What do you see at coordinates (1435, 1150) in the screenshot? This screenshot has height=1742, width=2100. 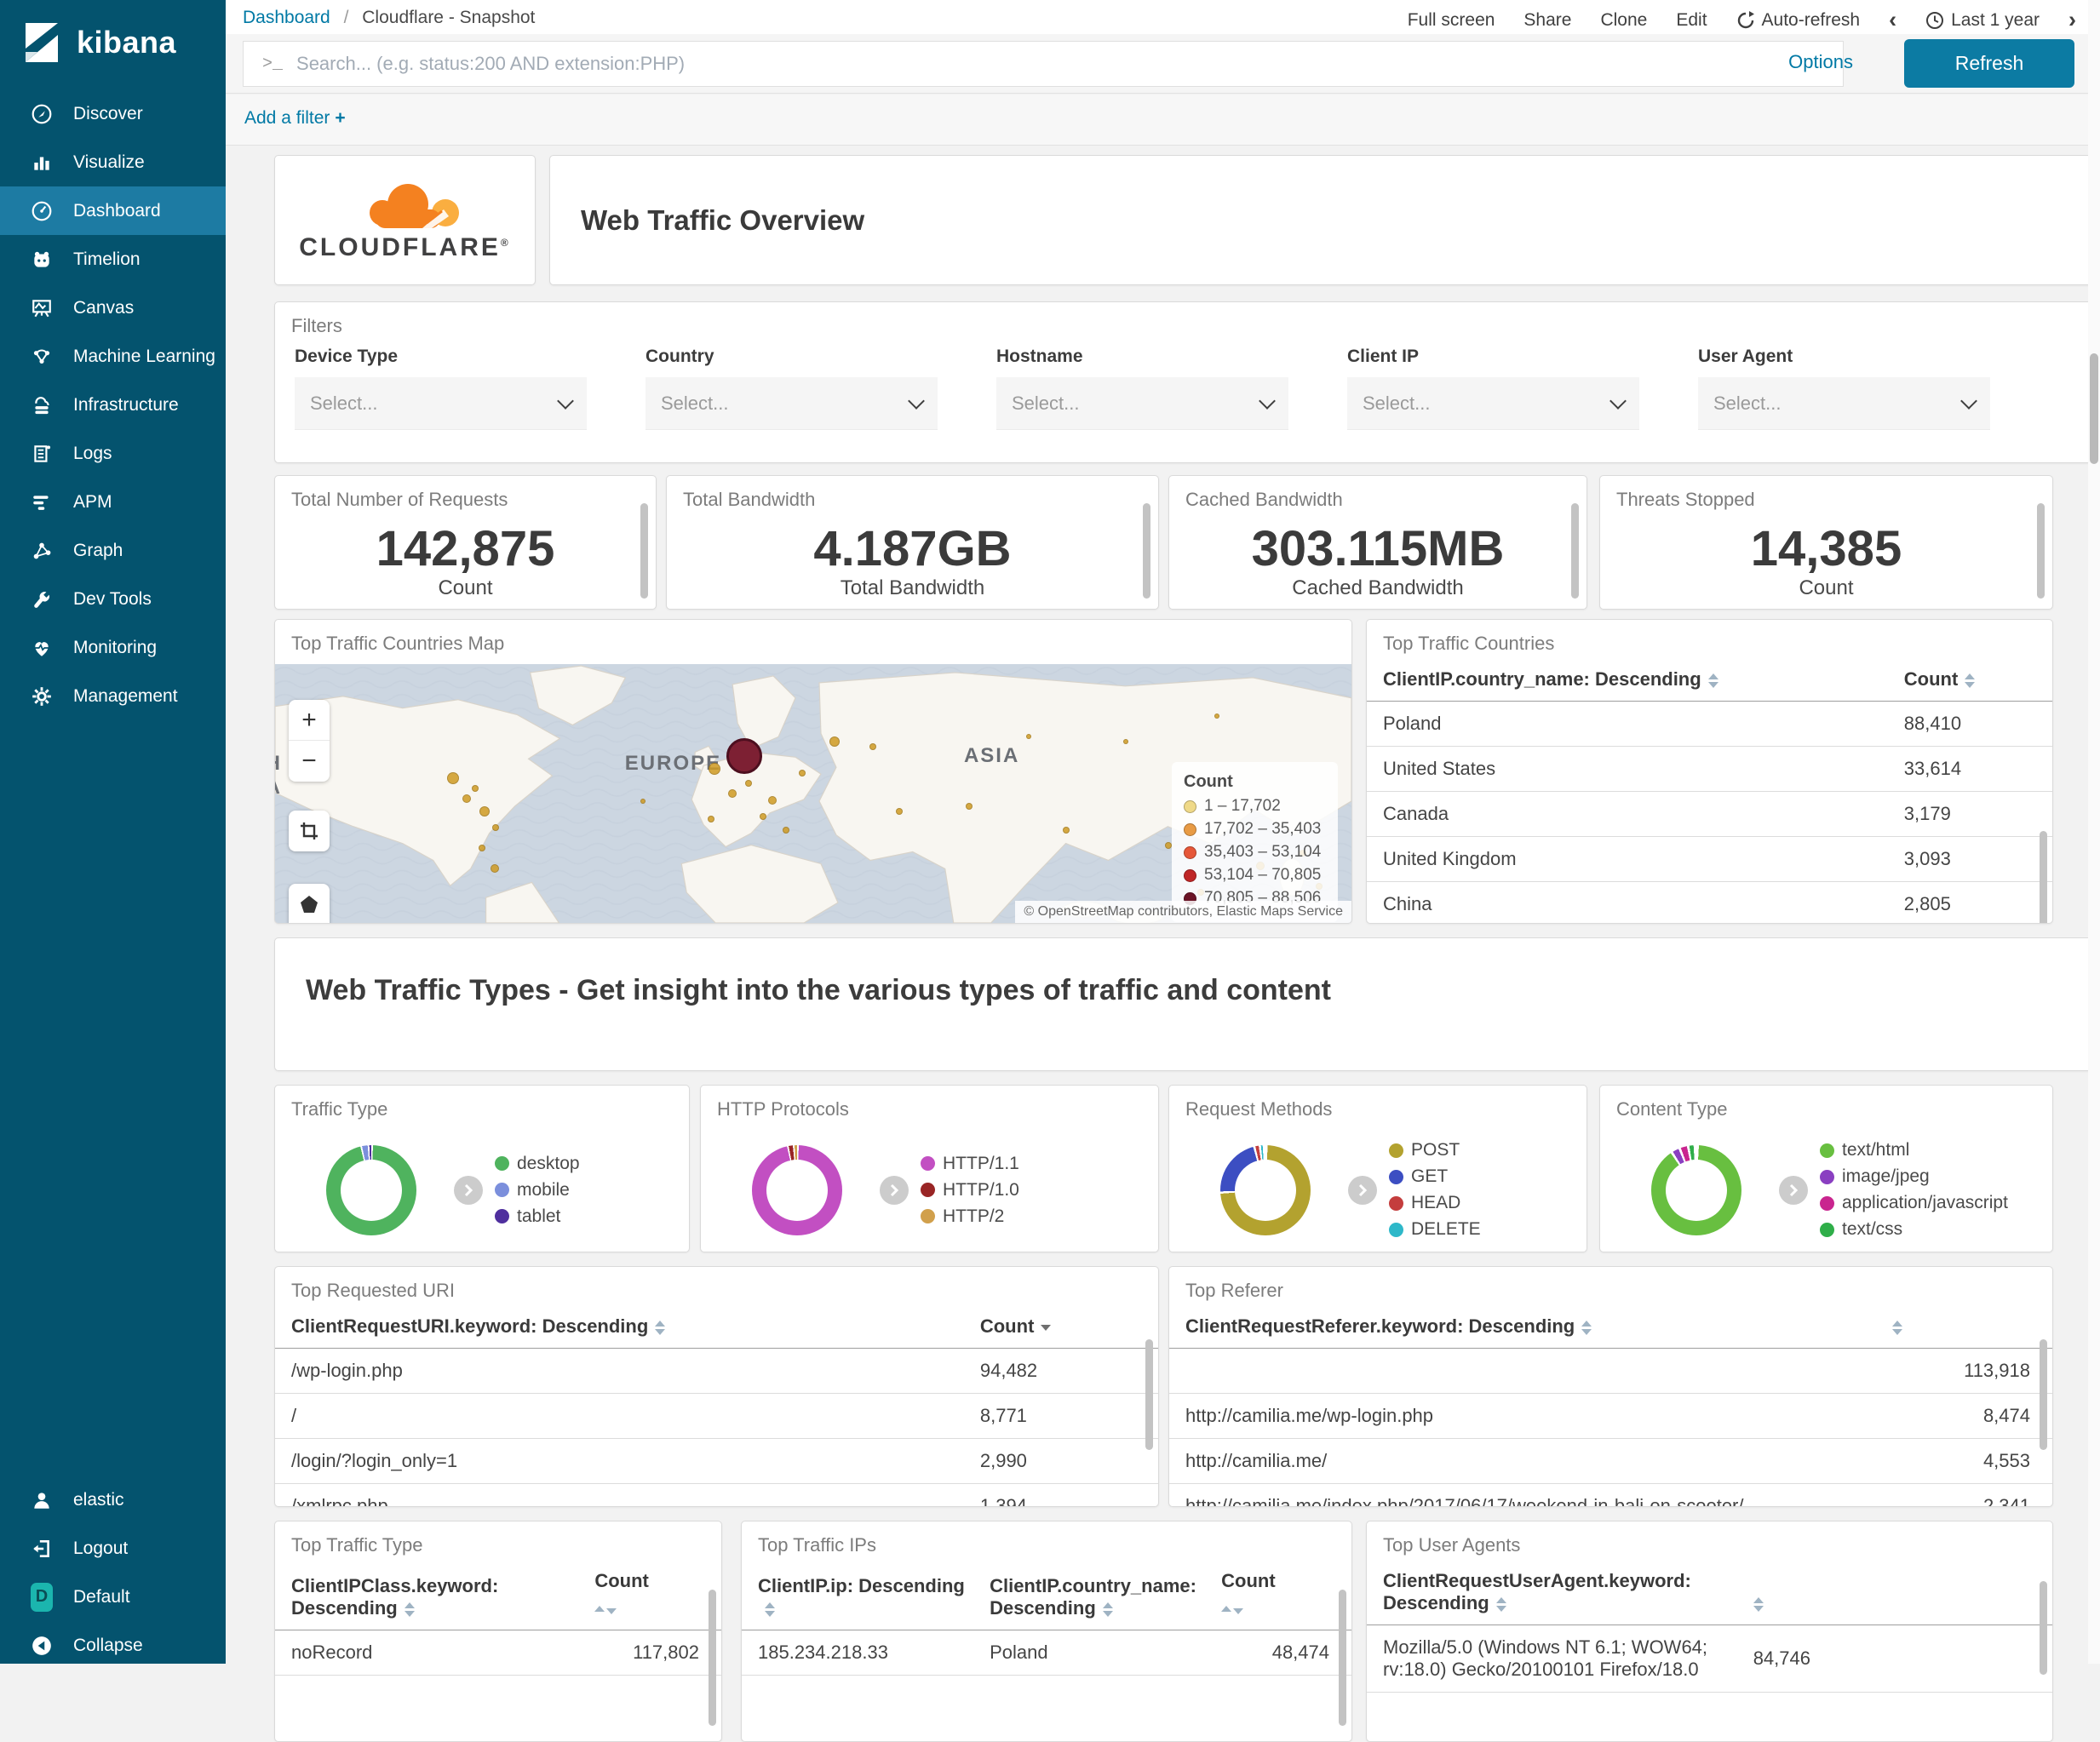 I see `legend-item: POST` at bounding box center [1435, 1150].